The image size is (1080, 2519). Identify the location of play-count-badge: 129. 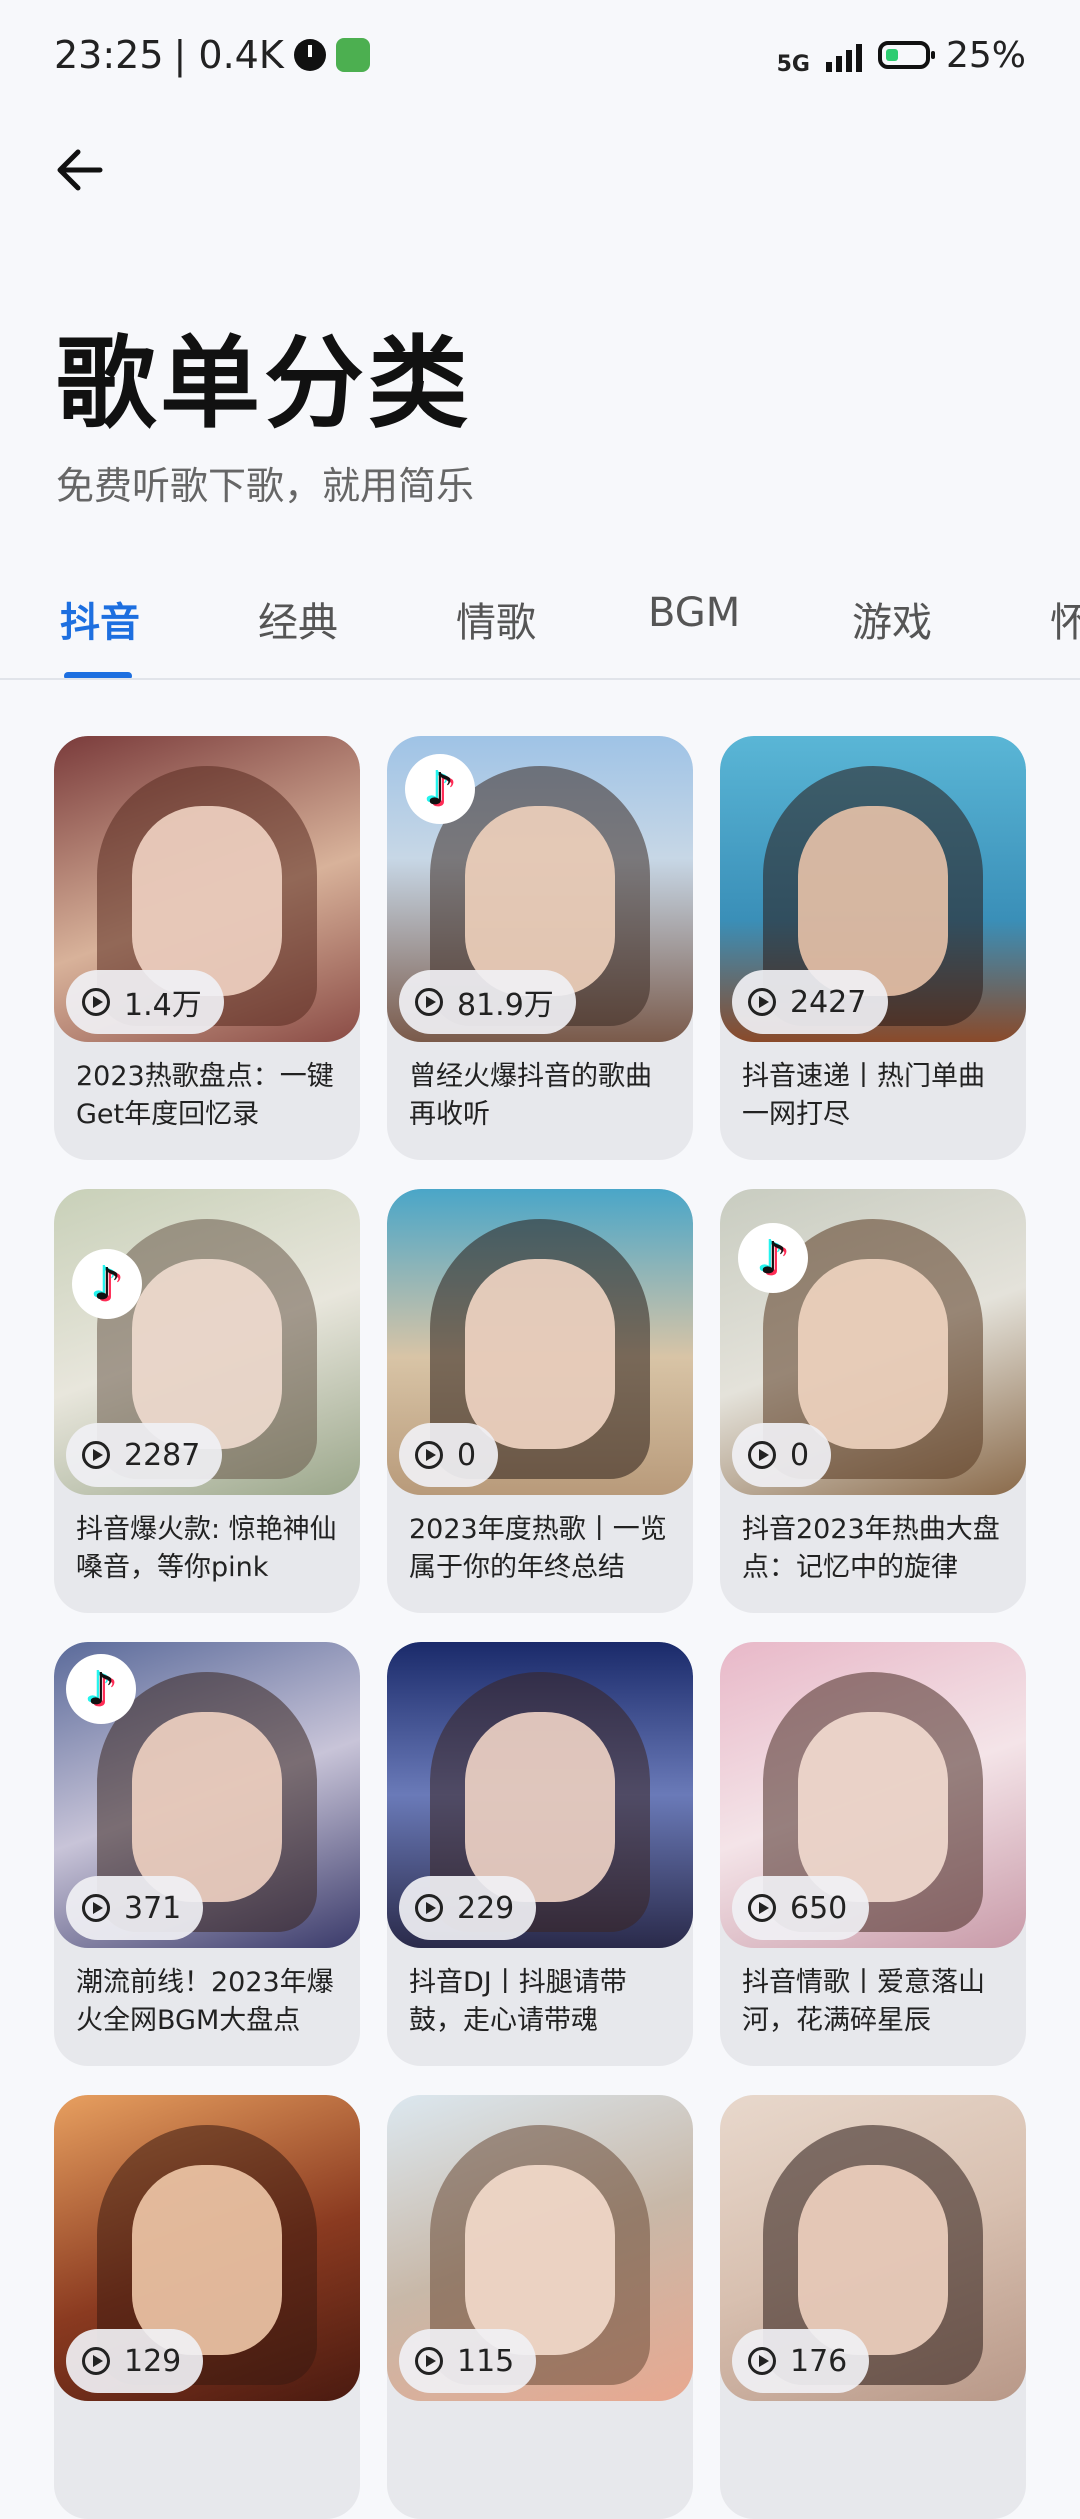
(135, 2361).